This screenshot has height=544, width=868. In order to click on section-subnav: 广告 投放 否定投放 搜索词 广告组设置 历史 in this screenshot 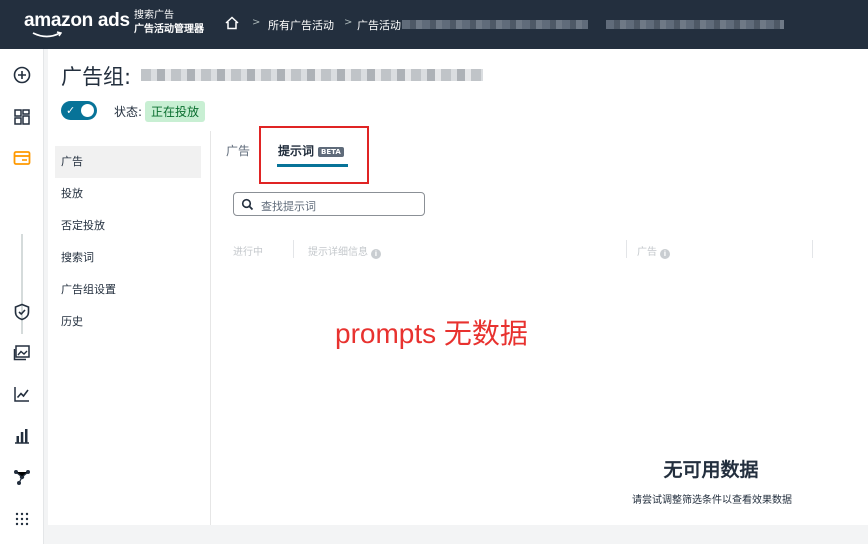, I will do `click(128, 242)`.